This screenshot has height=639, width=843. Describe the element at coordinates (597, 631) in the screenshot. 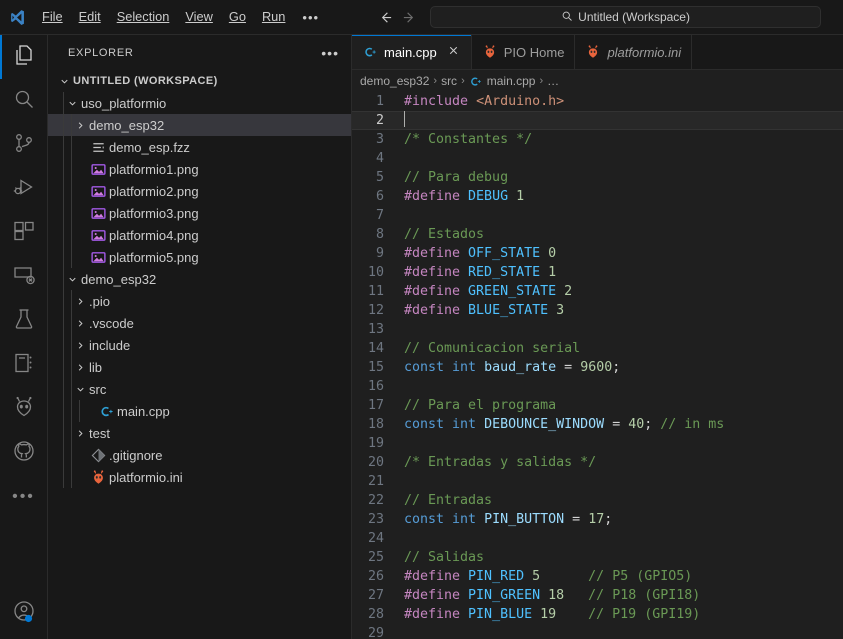

I see `code-line: 29` at that location.